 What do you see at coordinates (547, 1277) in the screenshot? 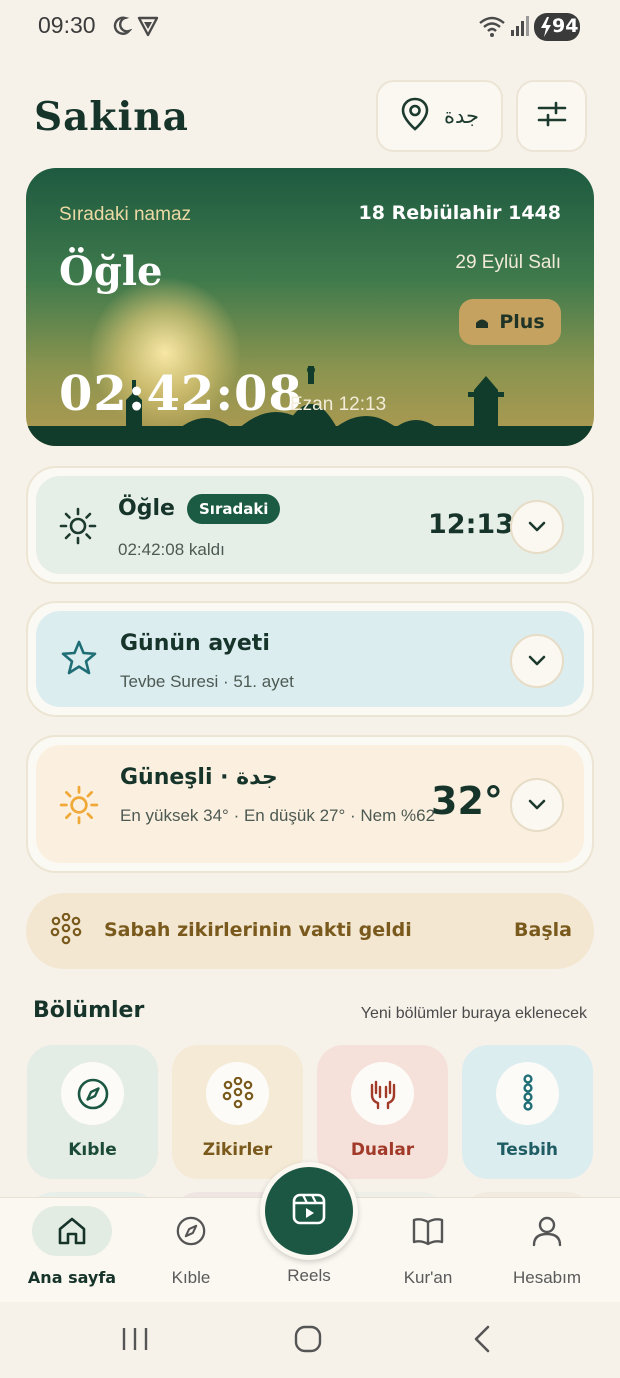
I see `nav-label: Hesabım` at bounding box center [547, 1277].